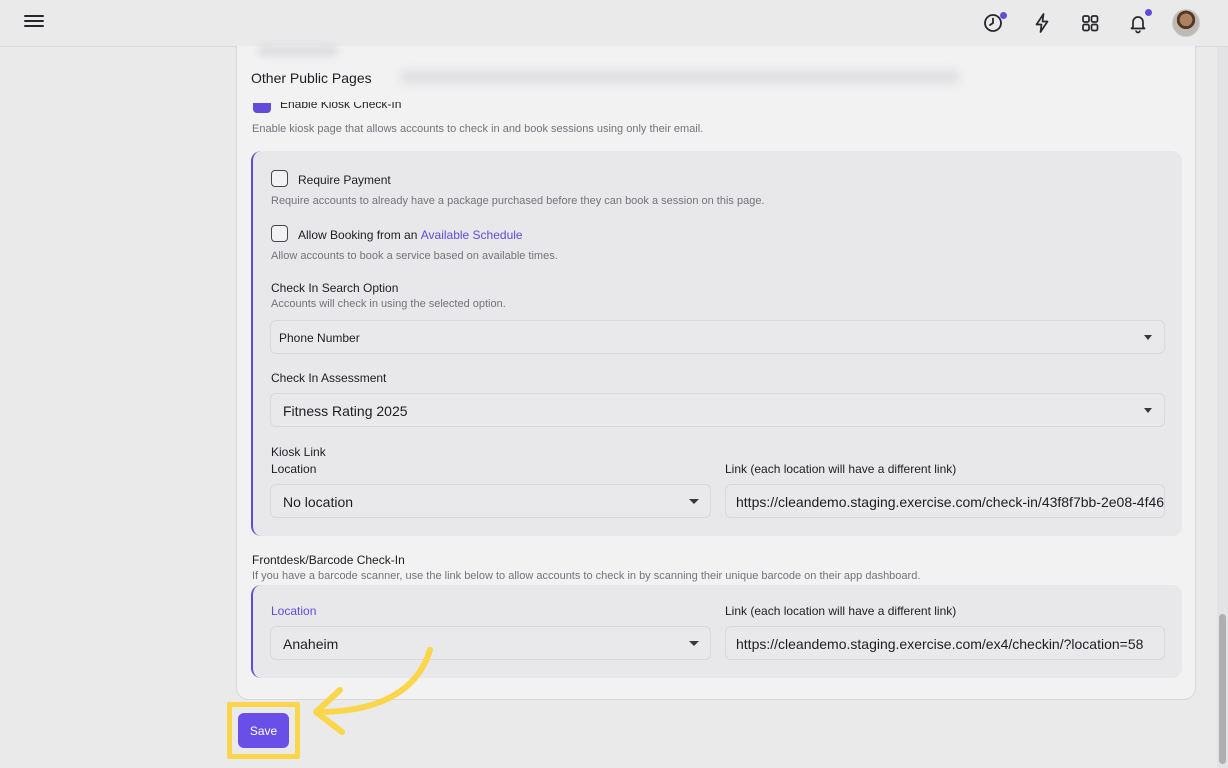 This screenshot has height=768, width=1228. I want to click on frontdesk-location-label: Location, so click(294, 611).